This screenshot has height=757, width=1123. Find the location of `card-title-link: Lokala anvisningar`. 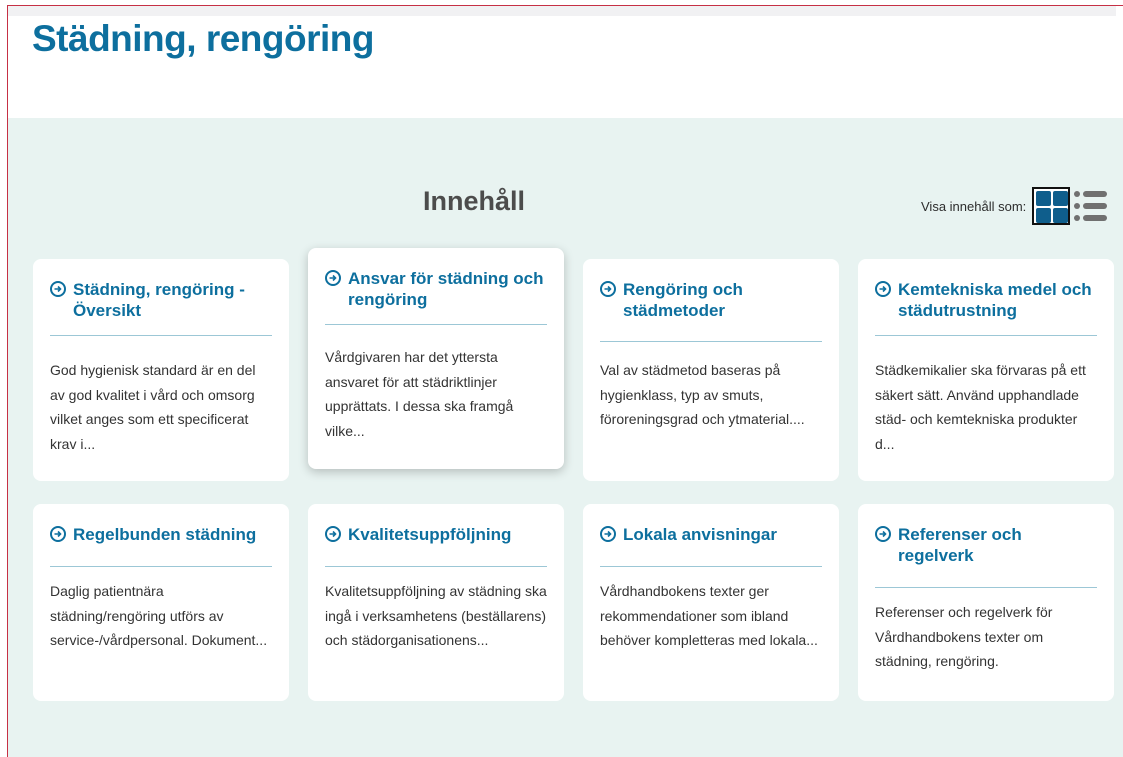

card-title-link: Lokala anvisningar is located at coordinates (711, 534).